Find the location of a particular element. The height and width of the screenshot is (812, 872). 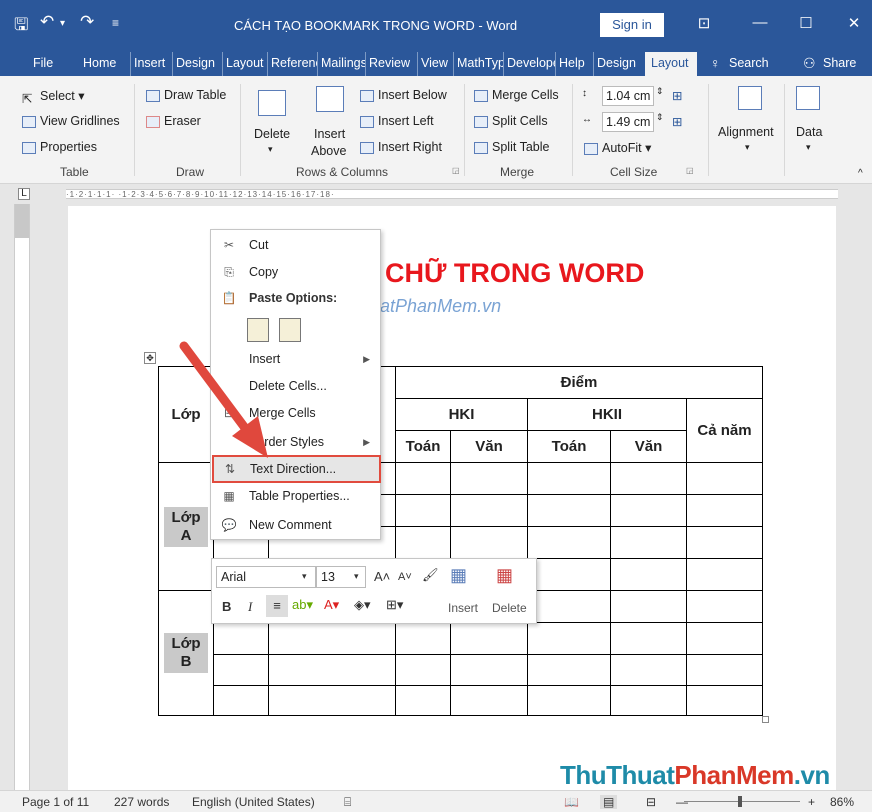

mini-insert-button: Insert is located at coordinates (463, 608).